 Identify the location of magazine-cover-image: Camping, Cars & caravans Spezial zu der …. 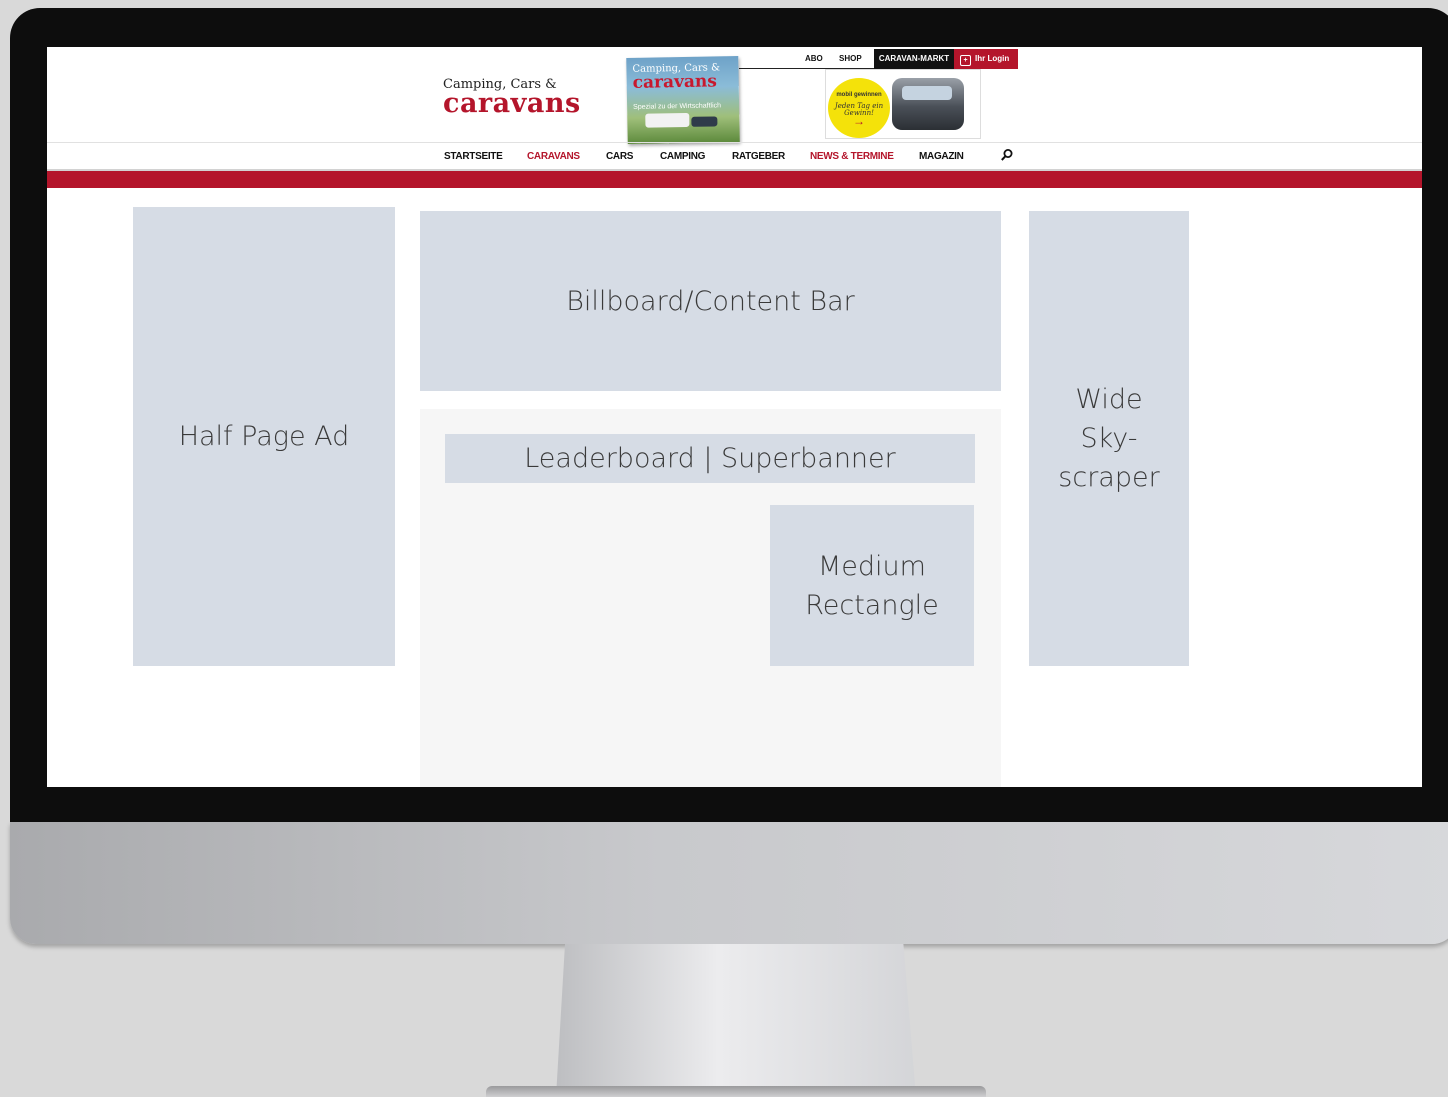
(683, 100).